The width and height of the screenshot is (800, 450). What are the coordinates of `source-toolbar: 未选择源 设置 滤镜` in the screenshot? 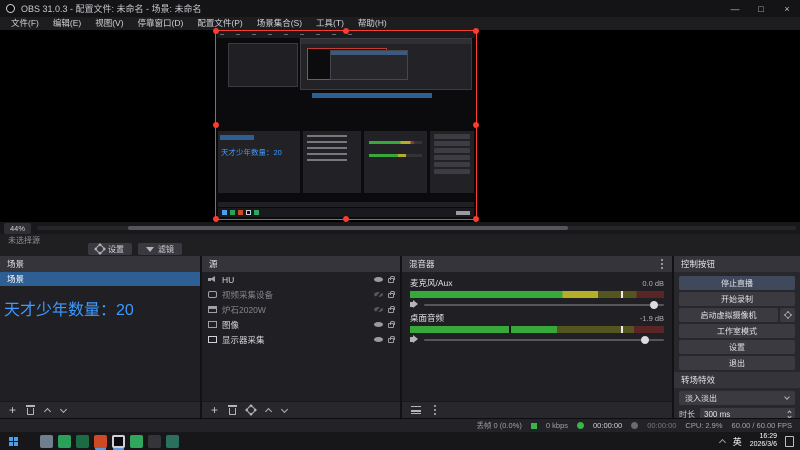 It's located at (400, 245).